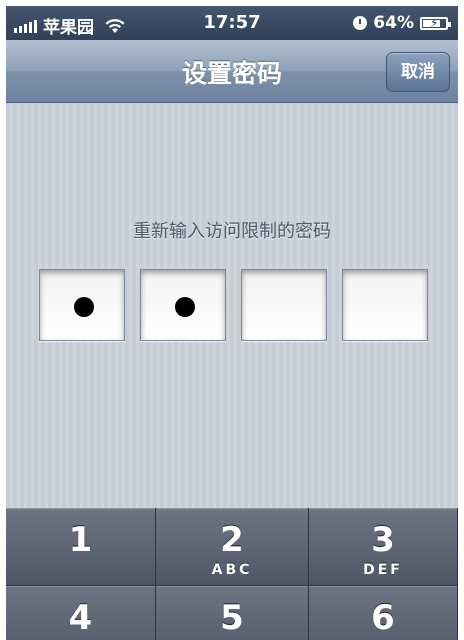 The width and height of the screenshot is (464, 640). I want to click on key-digit: 2, so click(232, 540).